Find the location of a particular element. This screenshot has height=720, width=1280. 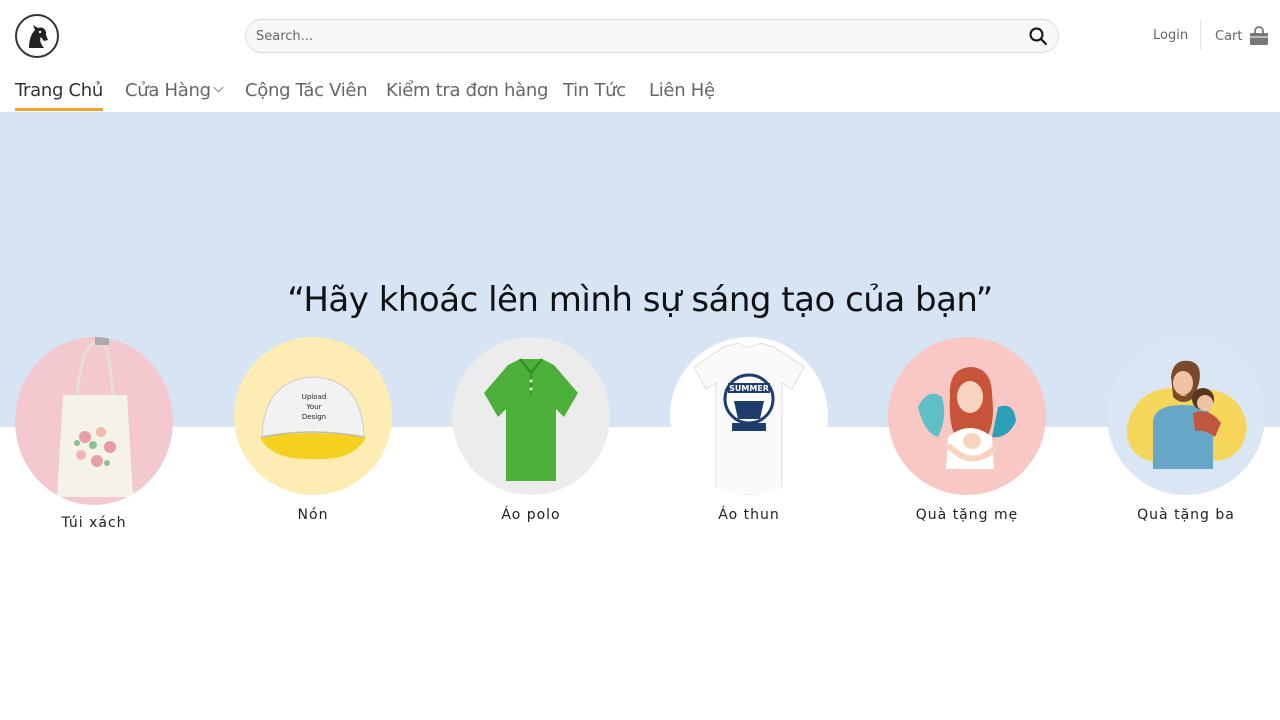

category-tshirt: SUMMER Áo thun is located at coordinates (749, 430).